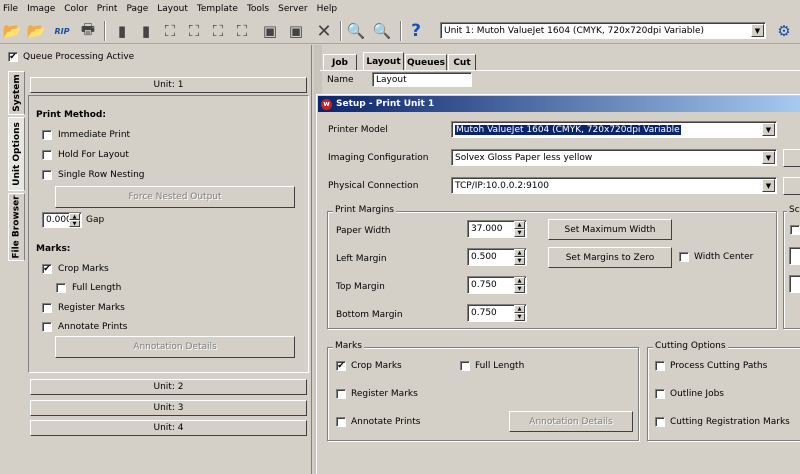 The width and height of the screenshot is (800, 474). What do you see at coordinates (168, 85) in the screenshot?
I see `unit-1-header: Unit: 1` at bounding box center [168, 85].